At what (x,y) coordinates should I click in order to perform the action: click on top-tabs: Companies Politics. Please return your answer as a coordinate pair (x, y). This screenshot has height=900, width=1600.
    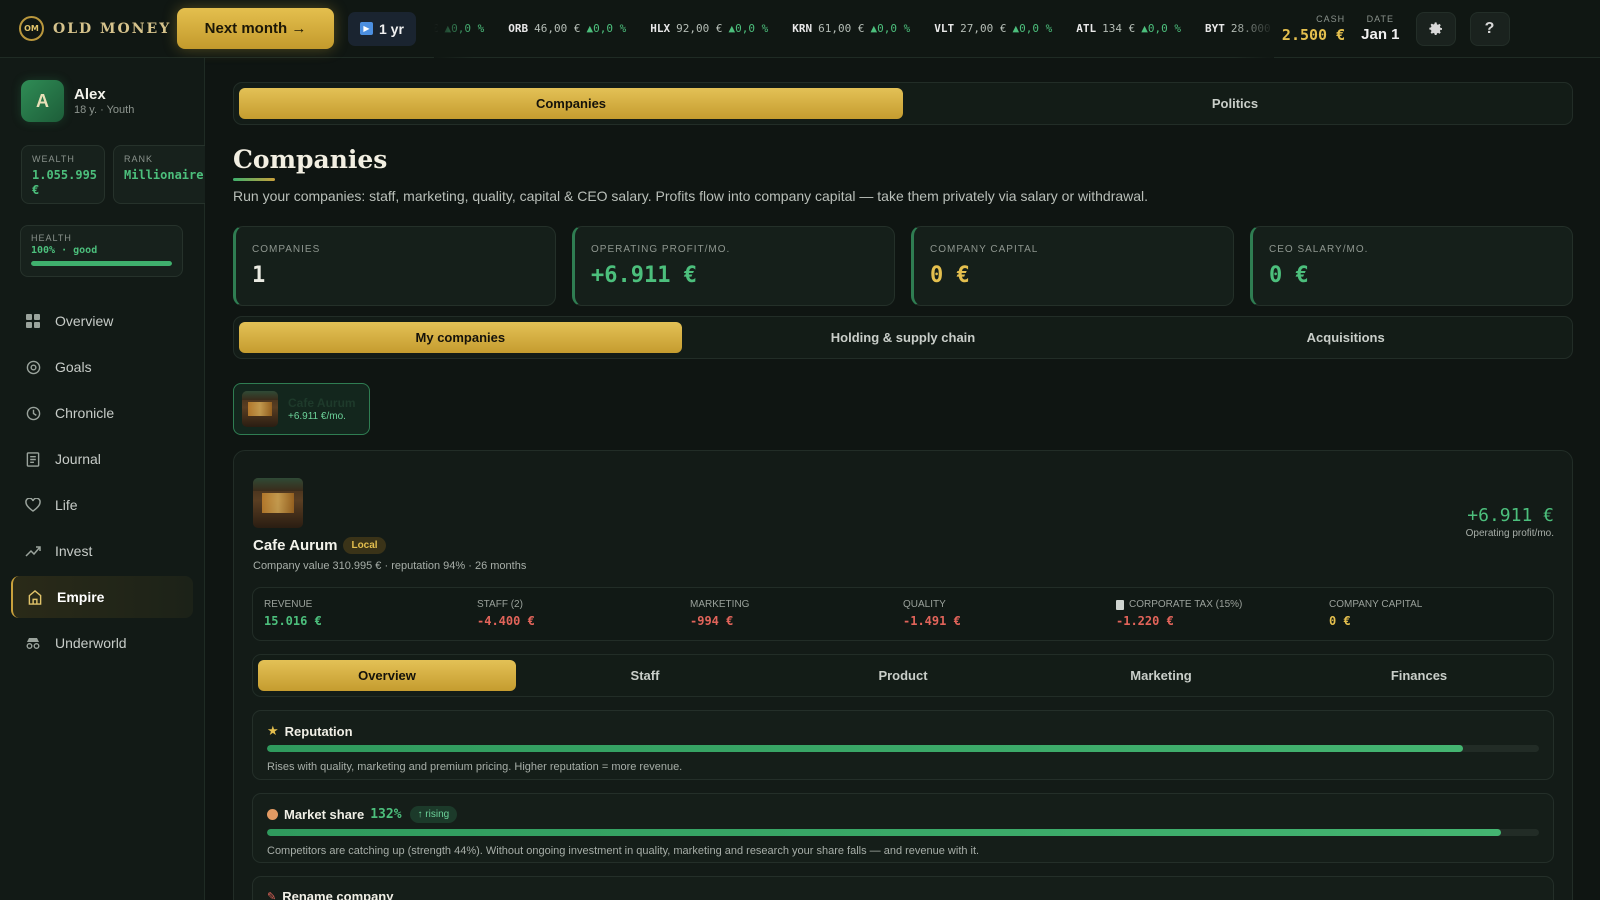
    Looking at the image, I should click on (903, 103).